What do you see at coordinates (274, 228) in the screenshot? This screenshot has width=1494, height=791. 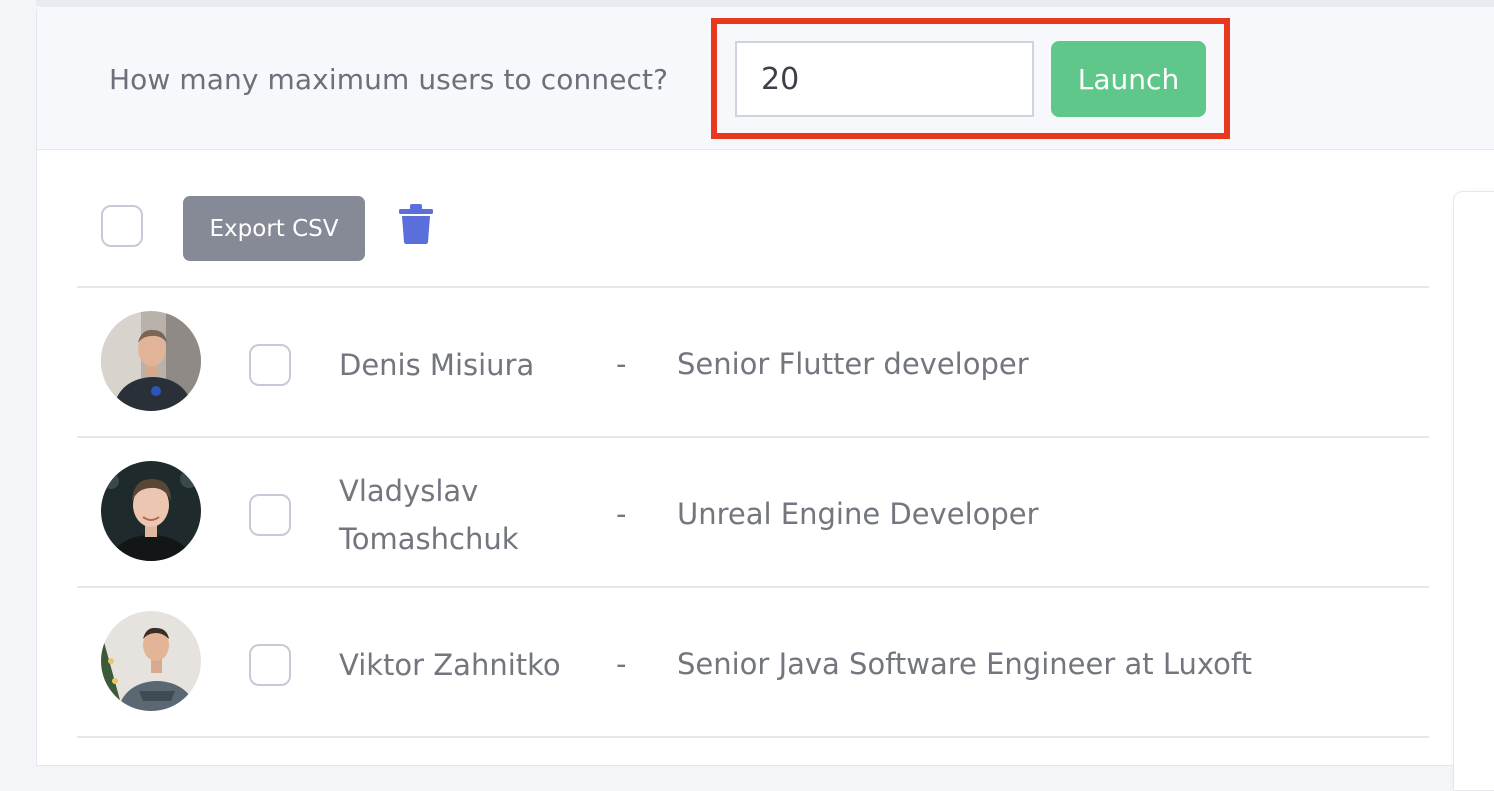 I see `export-csv-button: Export CSV` at bounding box center [274, 228].